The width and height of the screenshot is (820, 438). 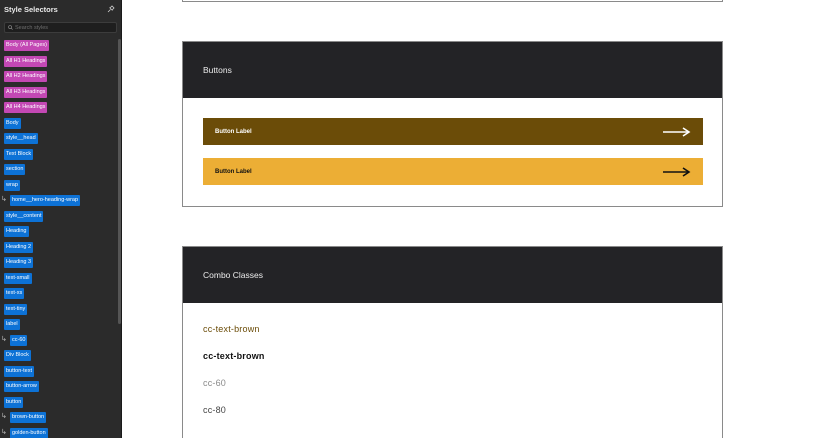 What do you see at coordinates (12, 185) in the screenshot?
I see `selector-tag: wrap` at bounding box center [12, 185].